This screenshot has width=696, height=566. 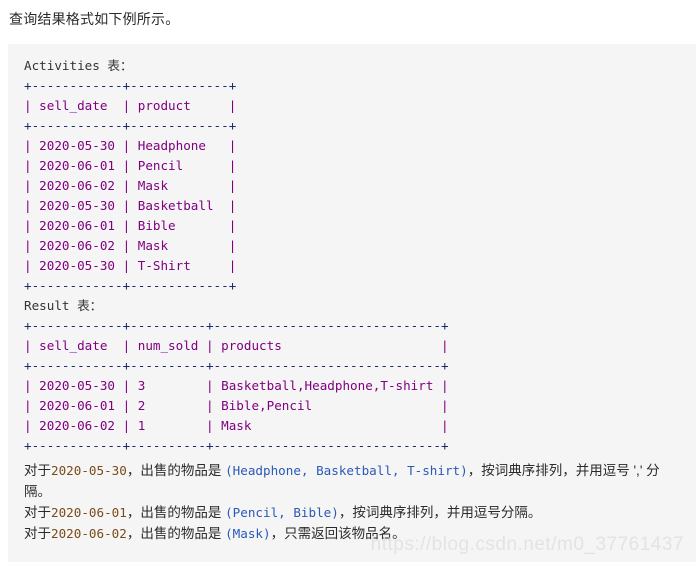 I want to click on explanation-date: 2020-06-01, so click(x=89, y=512).